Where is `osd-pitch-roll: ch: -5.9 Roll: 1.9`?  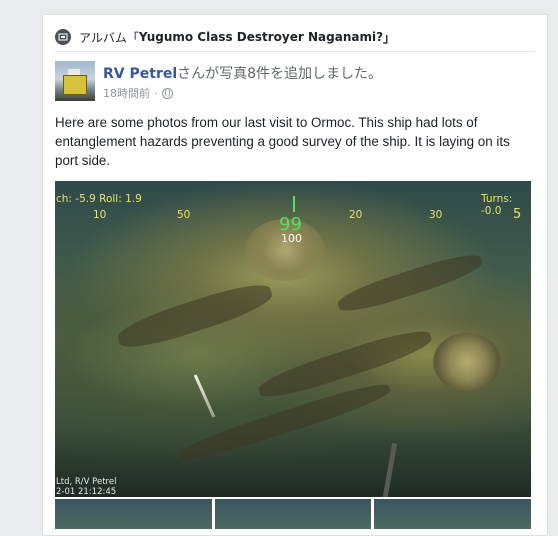
osd-pitch-roll: ch: -5.9 Roll: 1.9 is located at coordinates (99, 199).